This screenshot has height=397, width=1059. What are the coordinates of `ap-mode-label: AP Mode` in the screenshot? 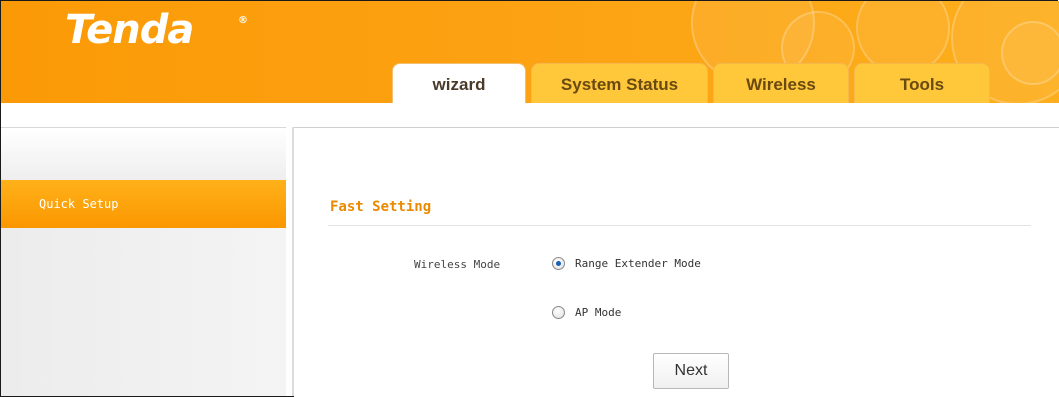 It's located at (598, 312).